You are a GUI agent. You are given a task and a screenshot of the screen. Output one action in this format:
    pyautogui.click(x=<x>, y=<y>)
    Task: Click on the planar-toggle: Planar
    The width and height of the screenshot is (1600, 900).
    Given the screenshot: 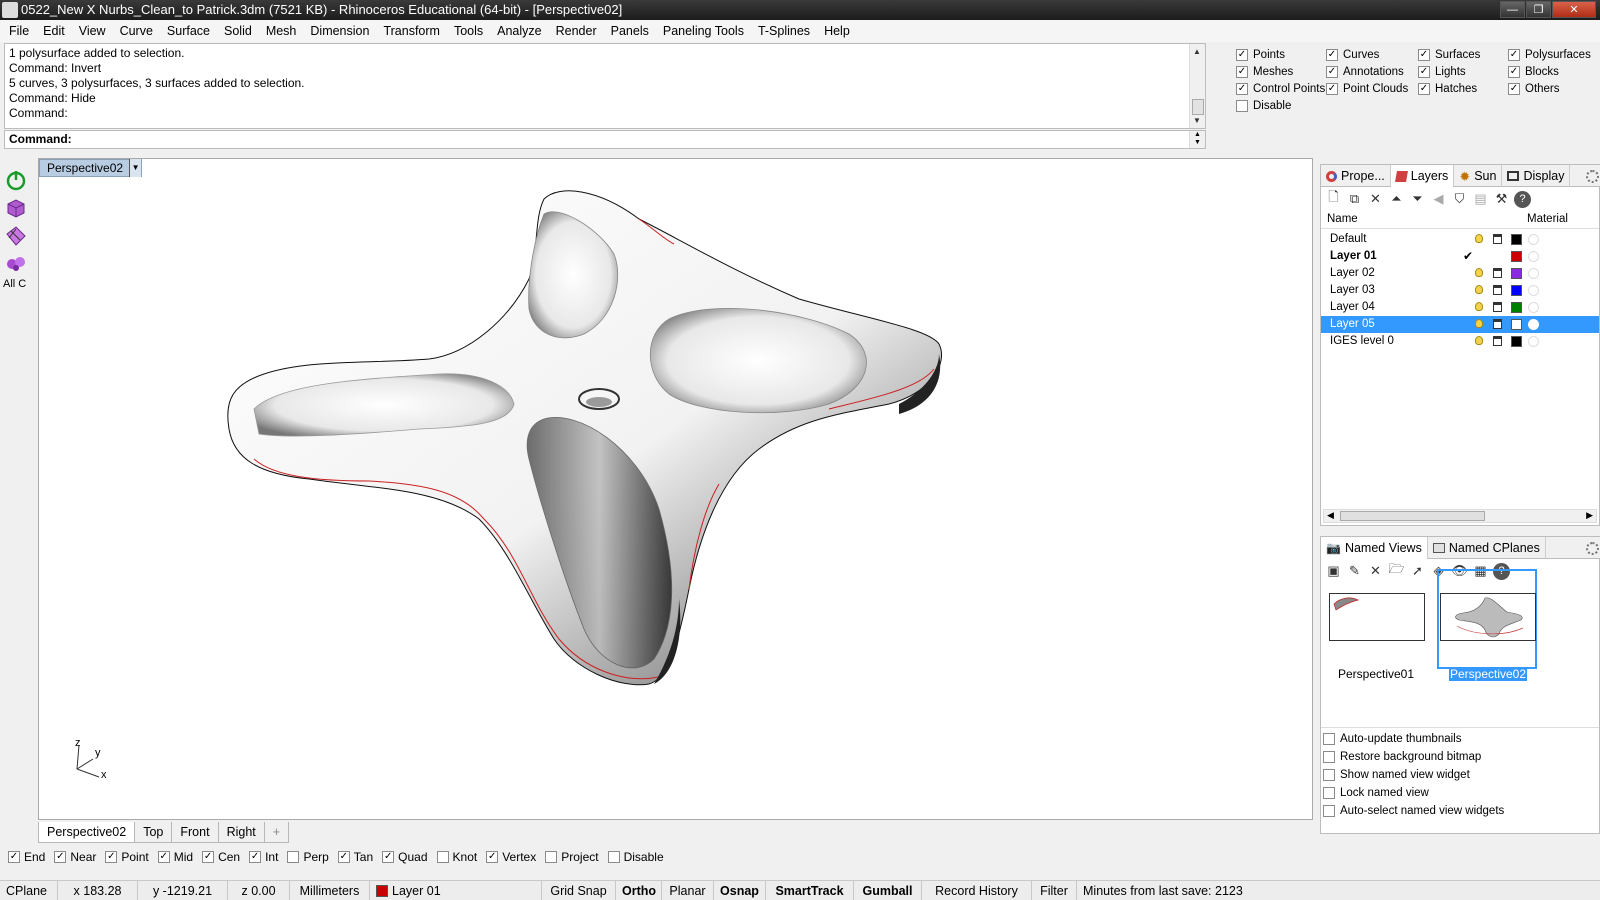 What is the action you would take?
    pyautogui.click(x=688, y=890)
    